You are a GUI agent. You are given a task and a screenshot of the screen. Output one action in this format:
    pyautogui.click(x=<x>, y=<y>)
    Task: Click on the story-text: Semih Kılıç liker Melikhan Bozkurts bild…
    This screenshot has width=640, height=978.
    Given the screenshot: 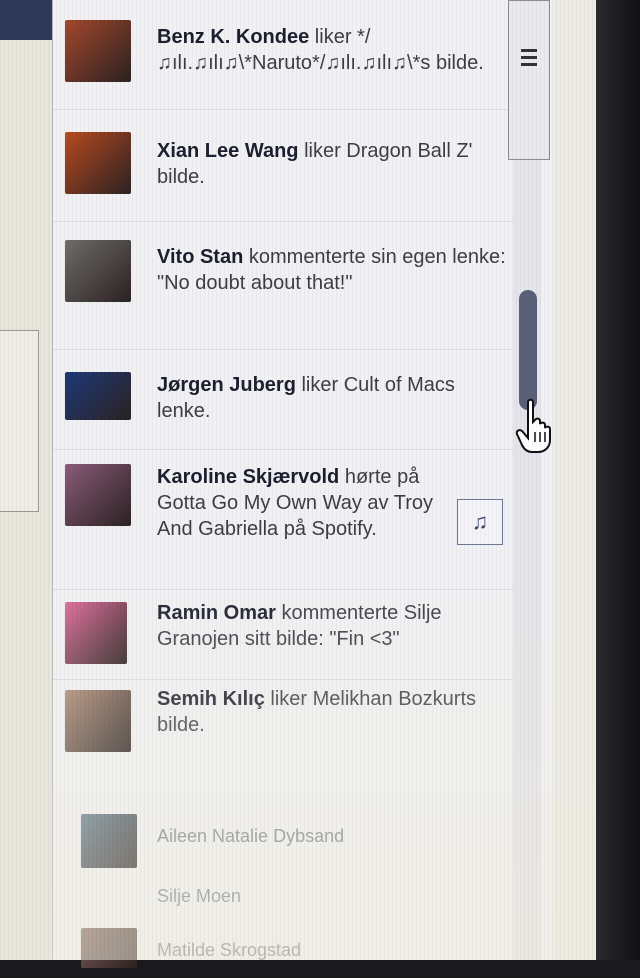 What is the action you would take?
    pyautogui.click(x=335, y=712)
    